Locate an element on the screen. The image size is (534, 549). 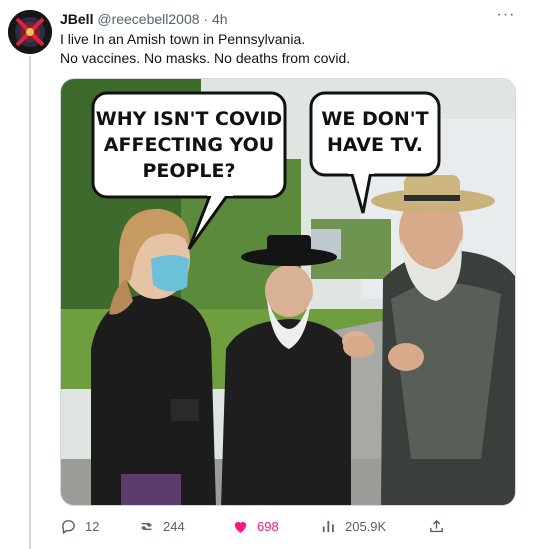
like-button: 698 is located at coordinates (255, 526).